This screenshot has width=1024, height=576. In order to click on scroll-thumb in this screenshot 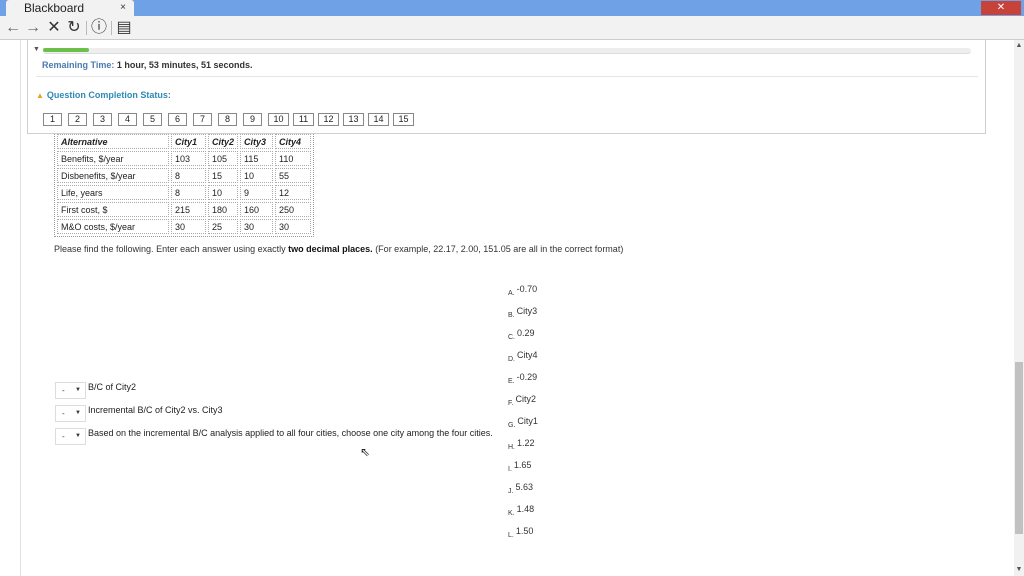, I will do `click(1019, 448)`.